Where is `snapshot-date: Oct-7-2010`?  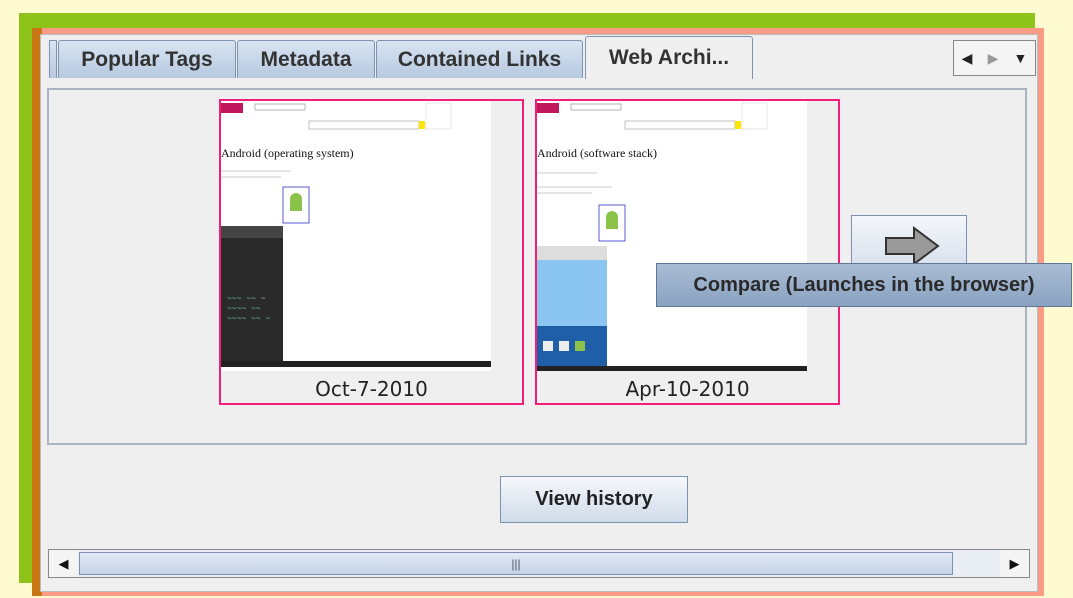 snapshot-date: Oct-7-2010 is located at coordinates (371, 389).